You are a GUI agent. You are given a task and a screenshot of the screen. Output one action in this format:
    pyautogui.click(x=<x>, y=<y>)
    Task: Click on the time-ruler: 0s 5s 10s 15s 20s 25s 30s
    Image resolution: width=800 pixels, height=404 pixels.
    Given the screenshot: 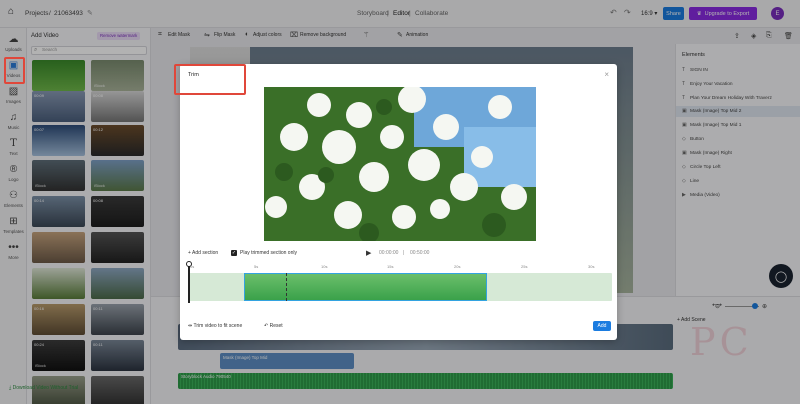 What is the action you would take?
    pyautogui.click(x=400, y=268)
    